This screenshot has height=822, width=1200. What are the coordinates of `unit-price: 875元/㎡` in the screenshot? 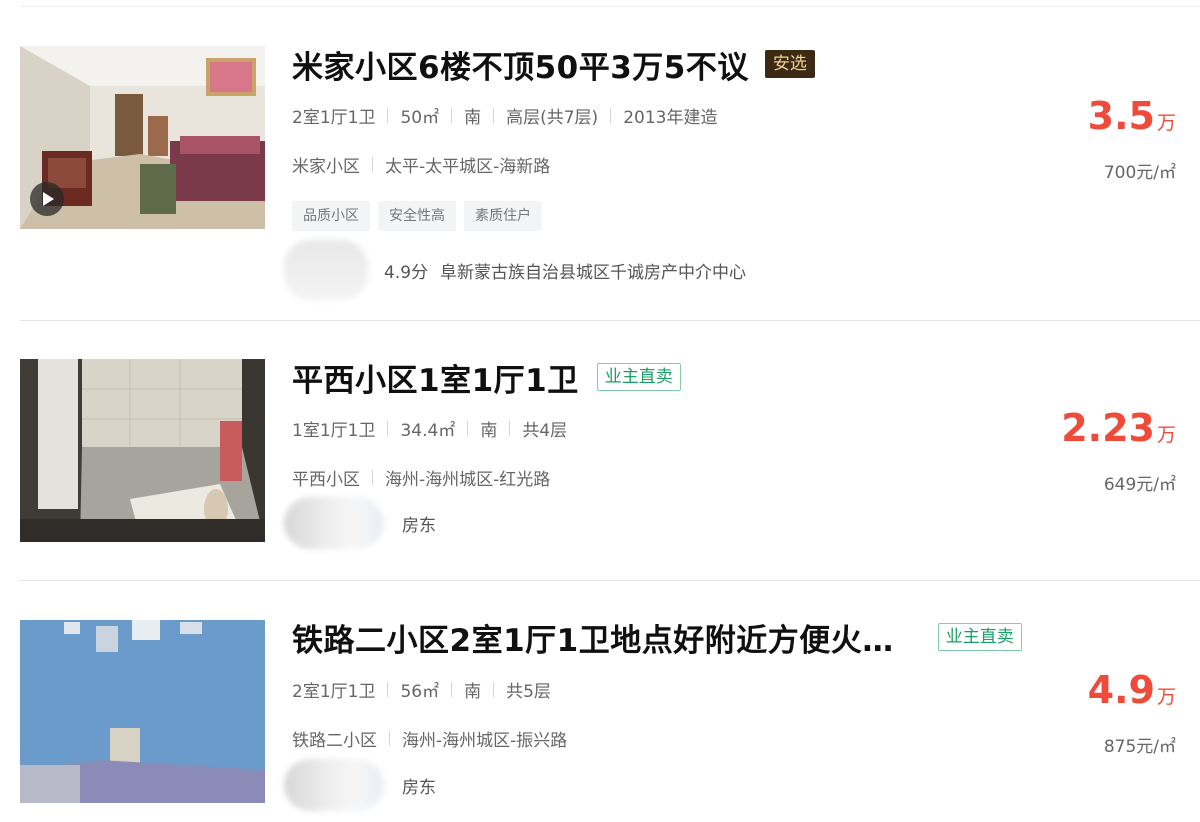 It's located at (1139, 747).